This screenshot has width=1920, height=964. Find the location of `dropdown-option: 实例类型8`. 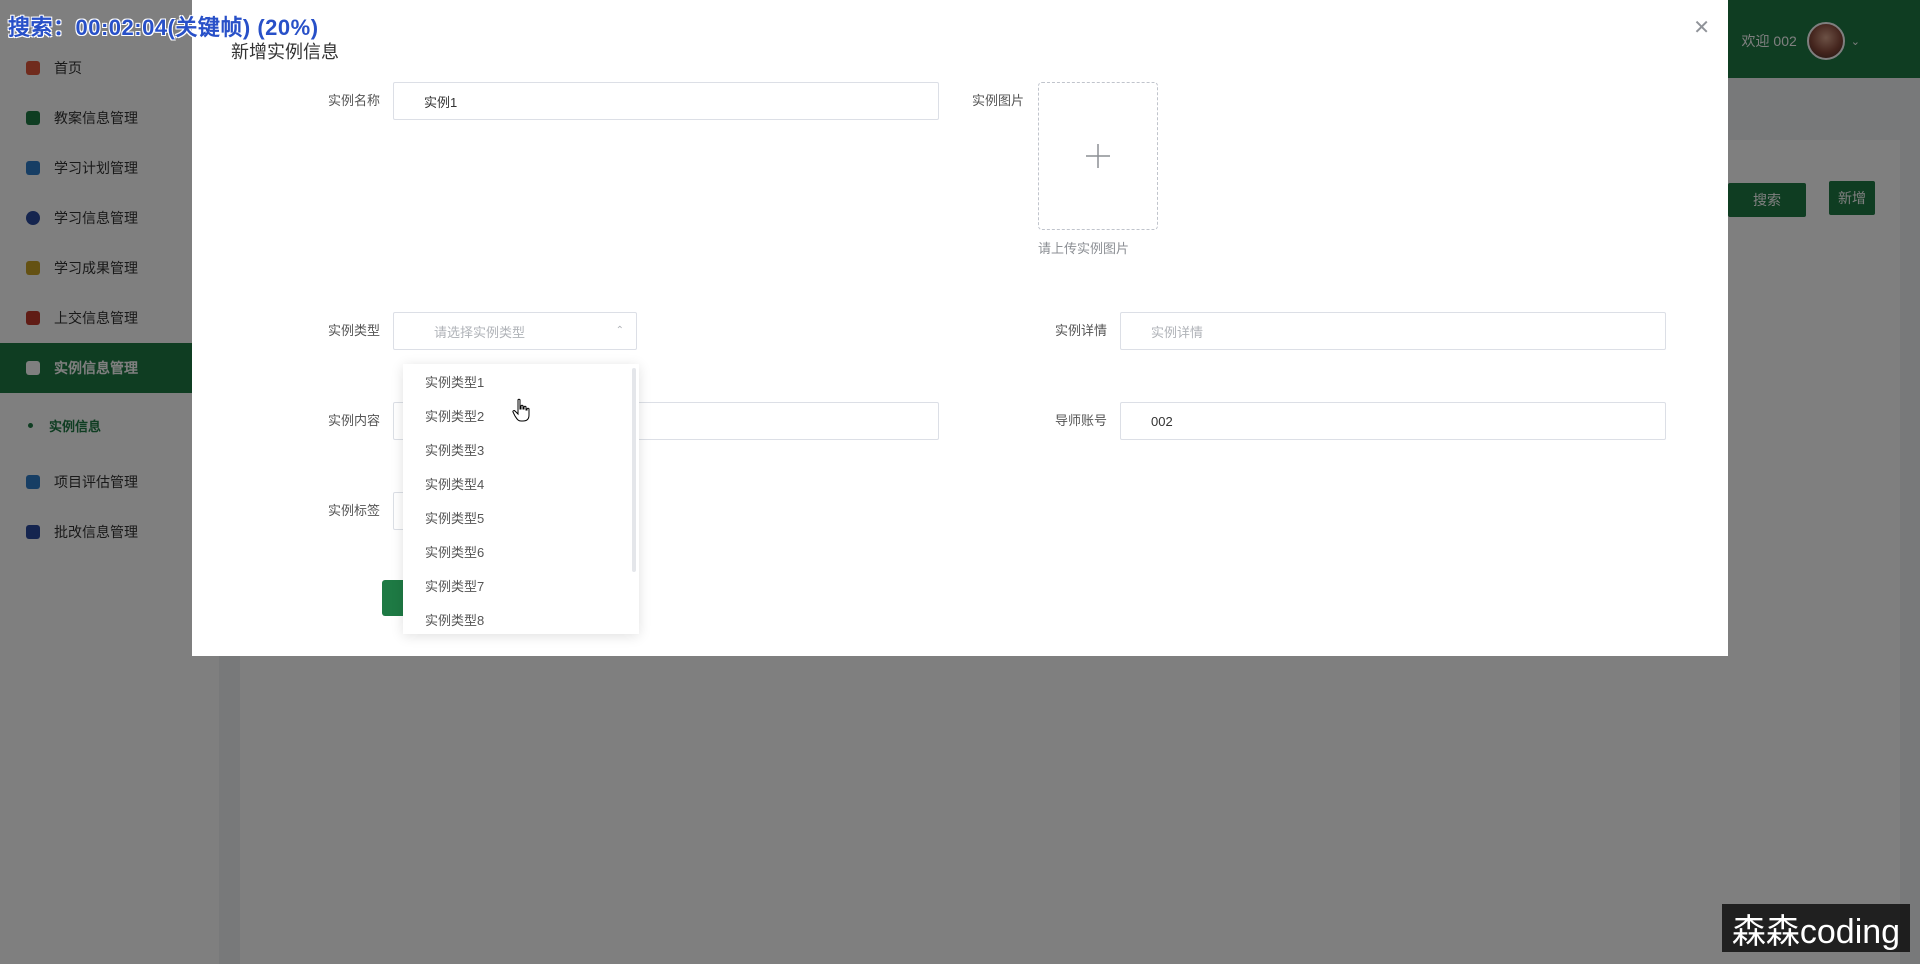

dropdown-option: 实例类型8 is located at coordinates (521, 618).